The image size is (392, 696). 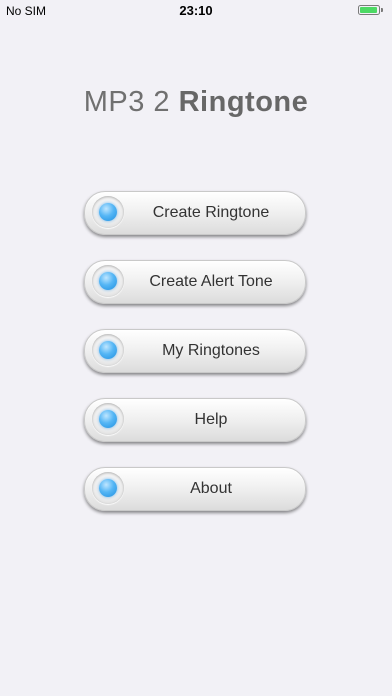 I want to click on create-ringtone-button: Create Ringtone, so click(x=195, y=213).